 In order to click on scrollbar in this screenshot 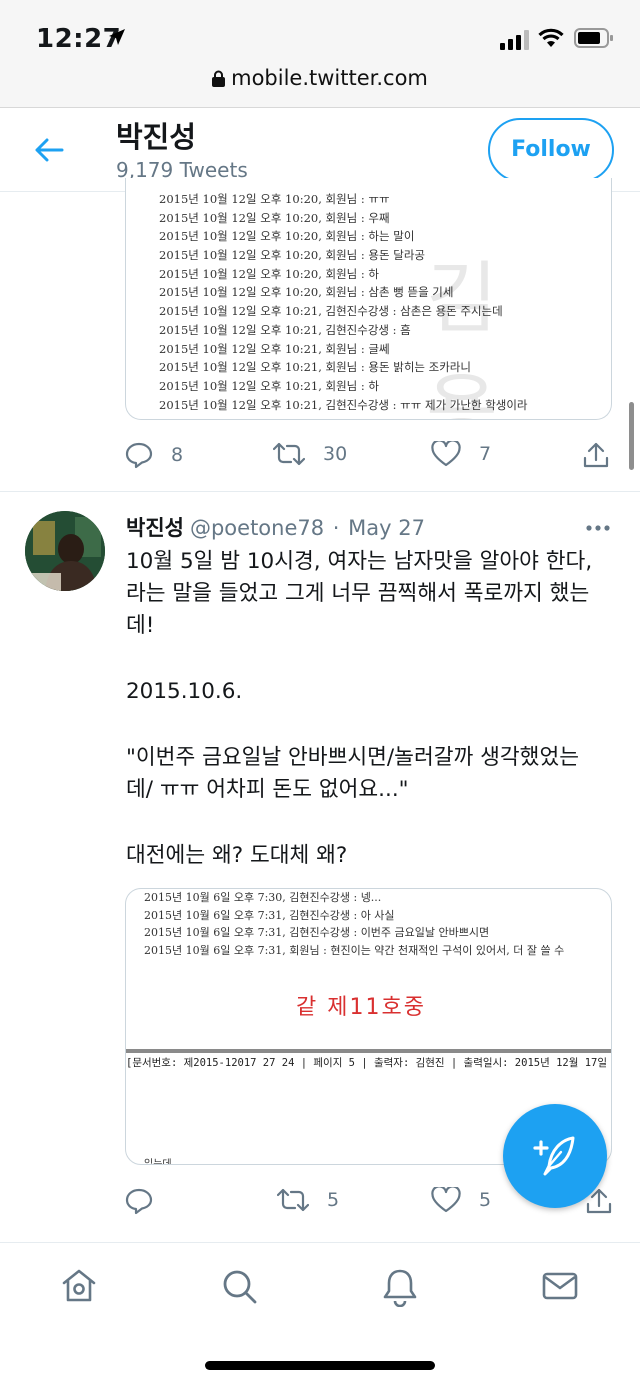, I will do `click(631, 436)`.